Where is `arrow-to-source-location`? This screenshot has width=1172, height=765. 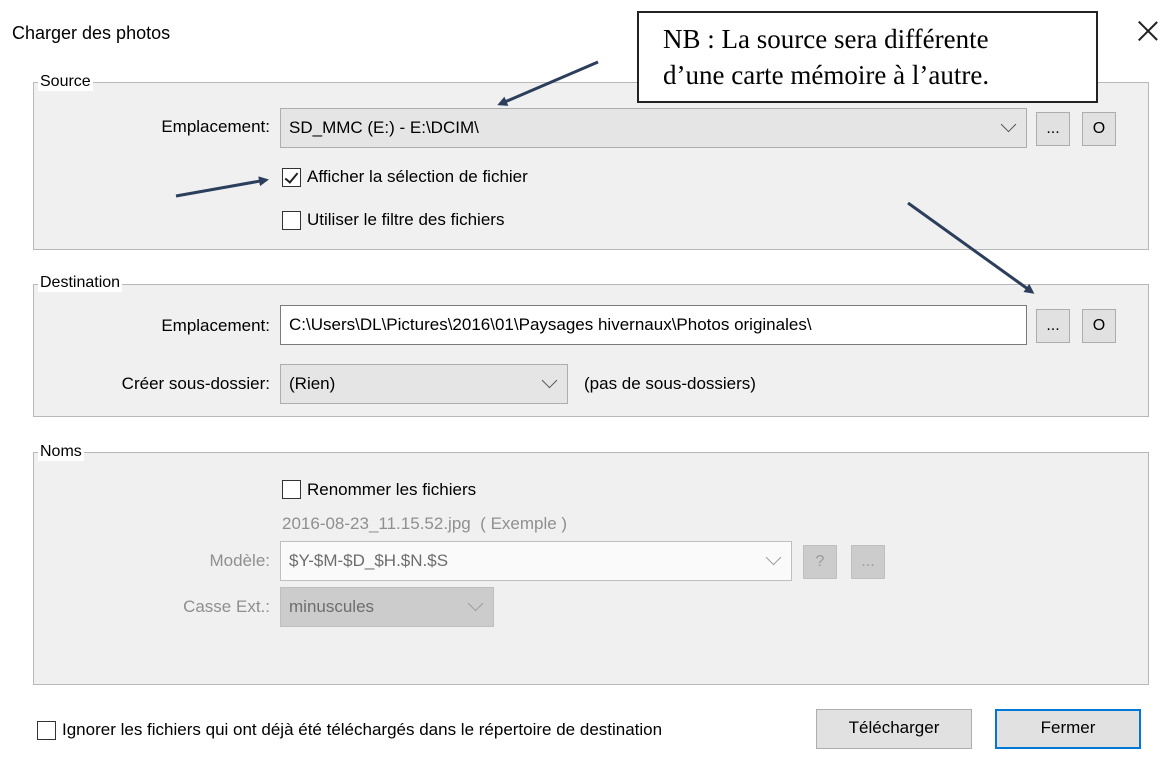 arrow-to-source-location is located at coordinates (548, 83).